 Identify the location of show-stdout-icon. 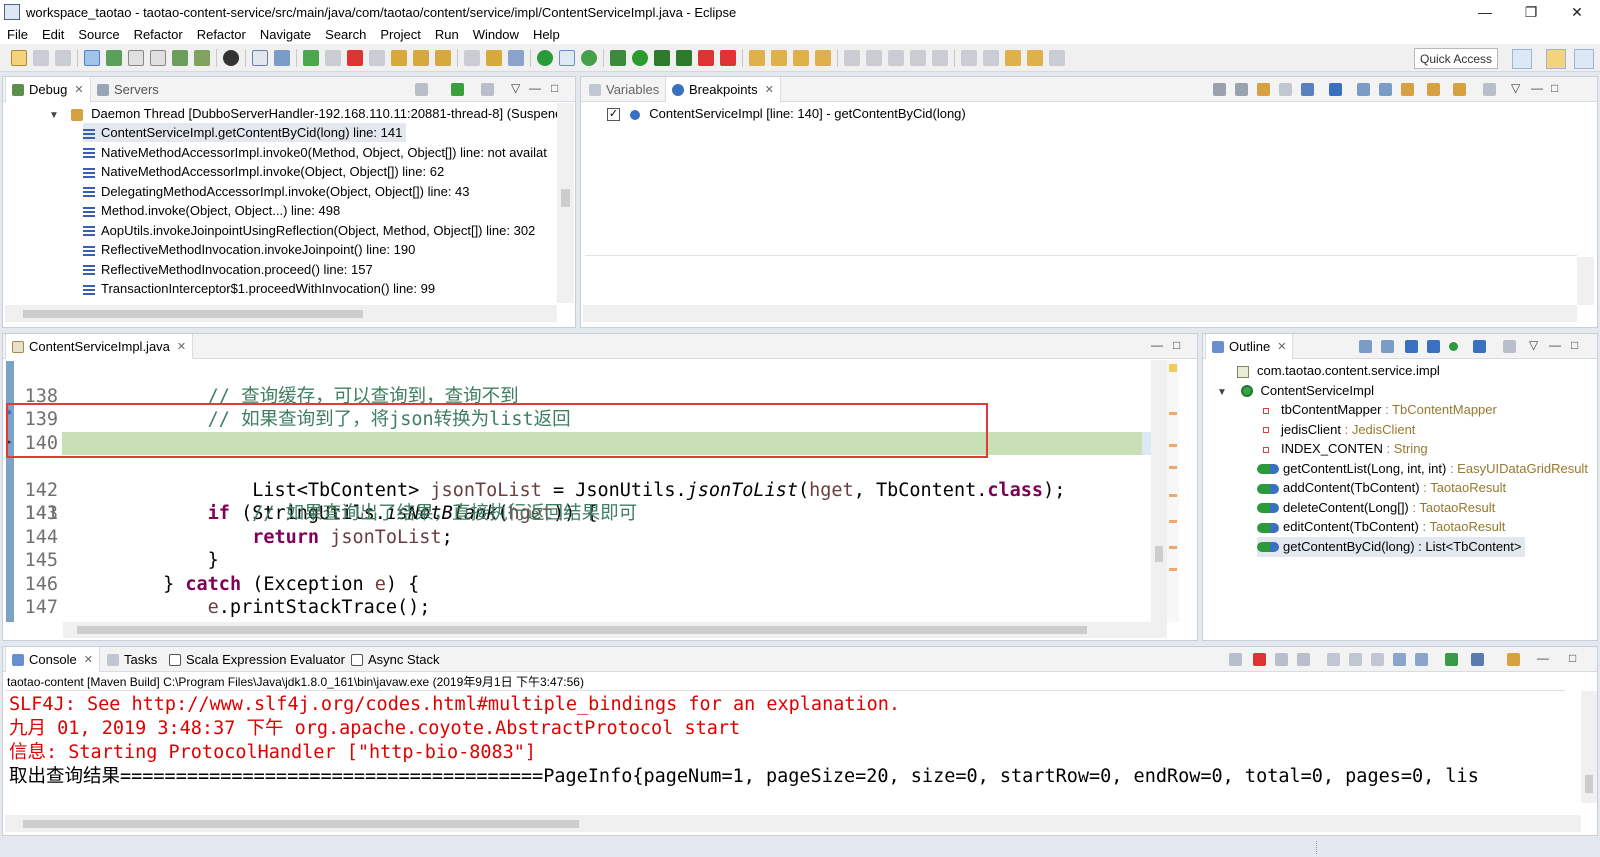
(1377, 659).